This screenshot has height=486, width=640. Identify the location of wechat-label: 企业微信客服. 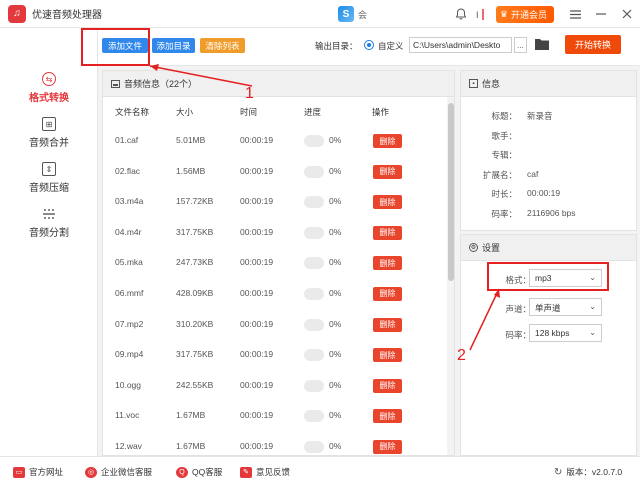
(127, 472).